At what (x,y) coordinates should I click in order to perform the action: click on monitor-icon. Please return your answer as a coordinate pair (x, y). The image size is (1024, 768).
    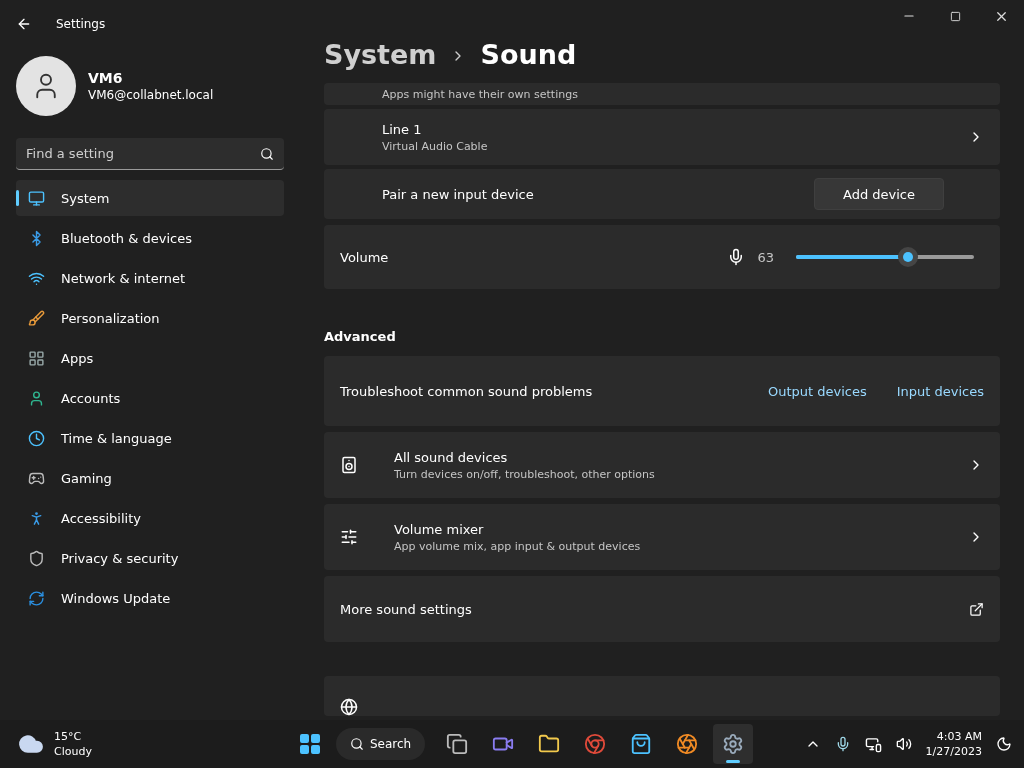
    Looking at the image, I should click on (36, 198).